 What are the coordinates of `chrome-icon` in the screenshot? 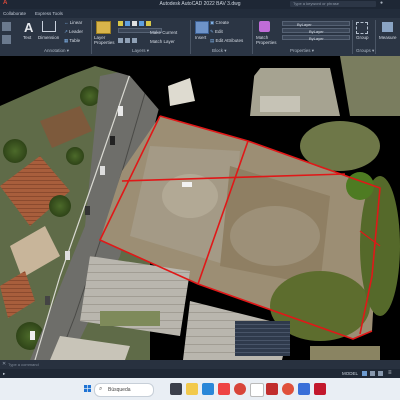 It's located at (240, 389).